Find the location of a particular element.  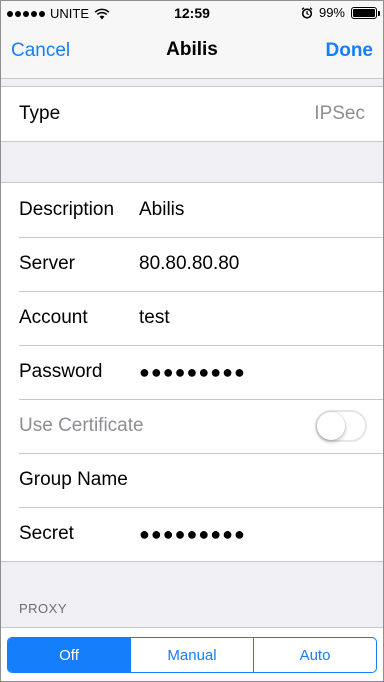

secret-row: Secret ●●●●●●●●● is located at coordinates (192, 534).